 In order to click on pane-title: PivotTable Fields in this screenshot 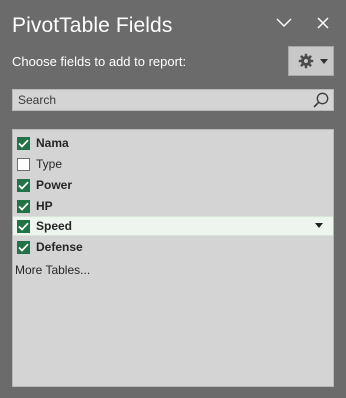, I will do `click(92, 25)`.